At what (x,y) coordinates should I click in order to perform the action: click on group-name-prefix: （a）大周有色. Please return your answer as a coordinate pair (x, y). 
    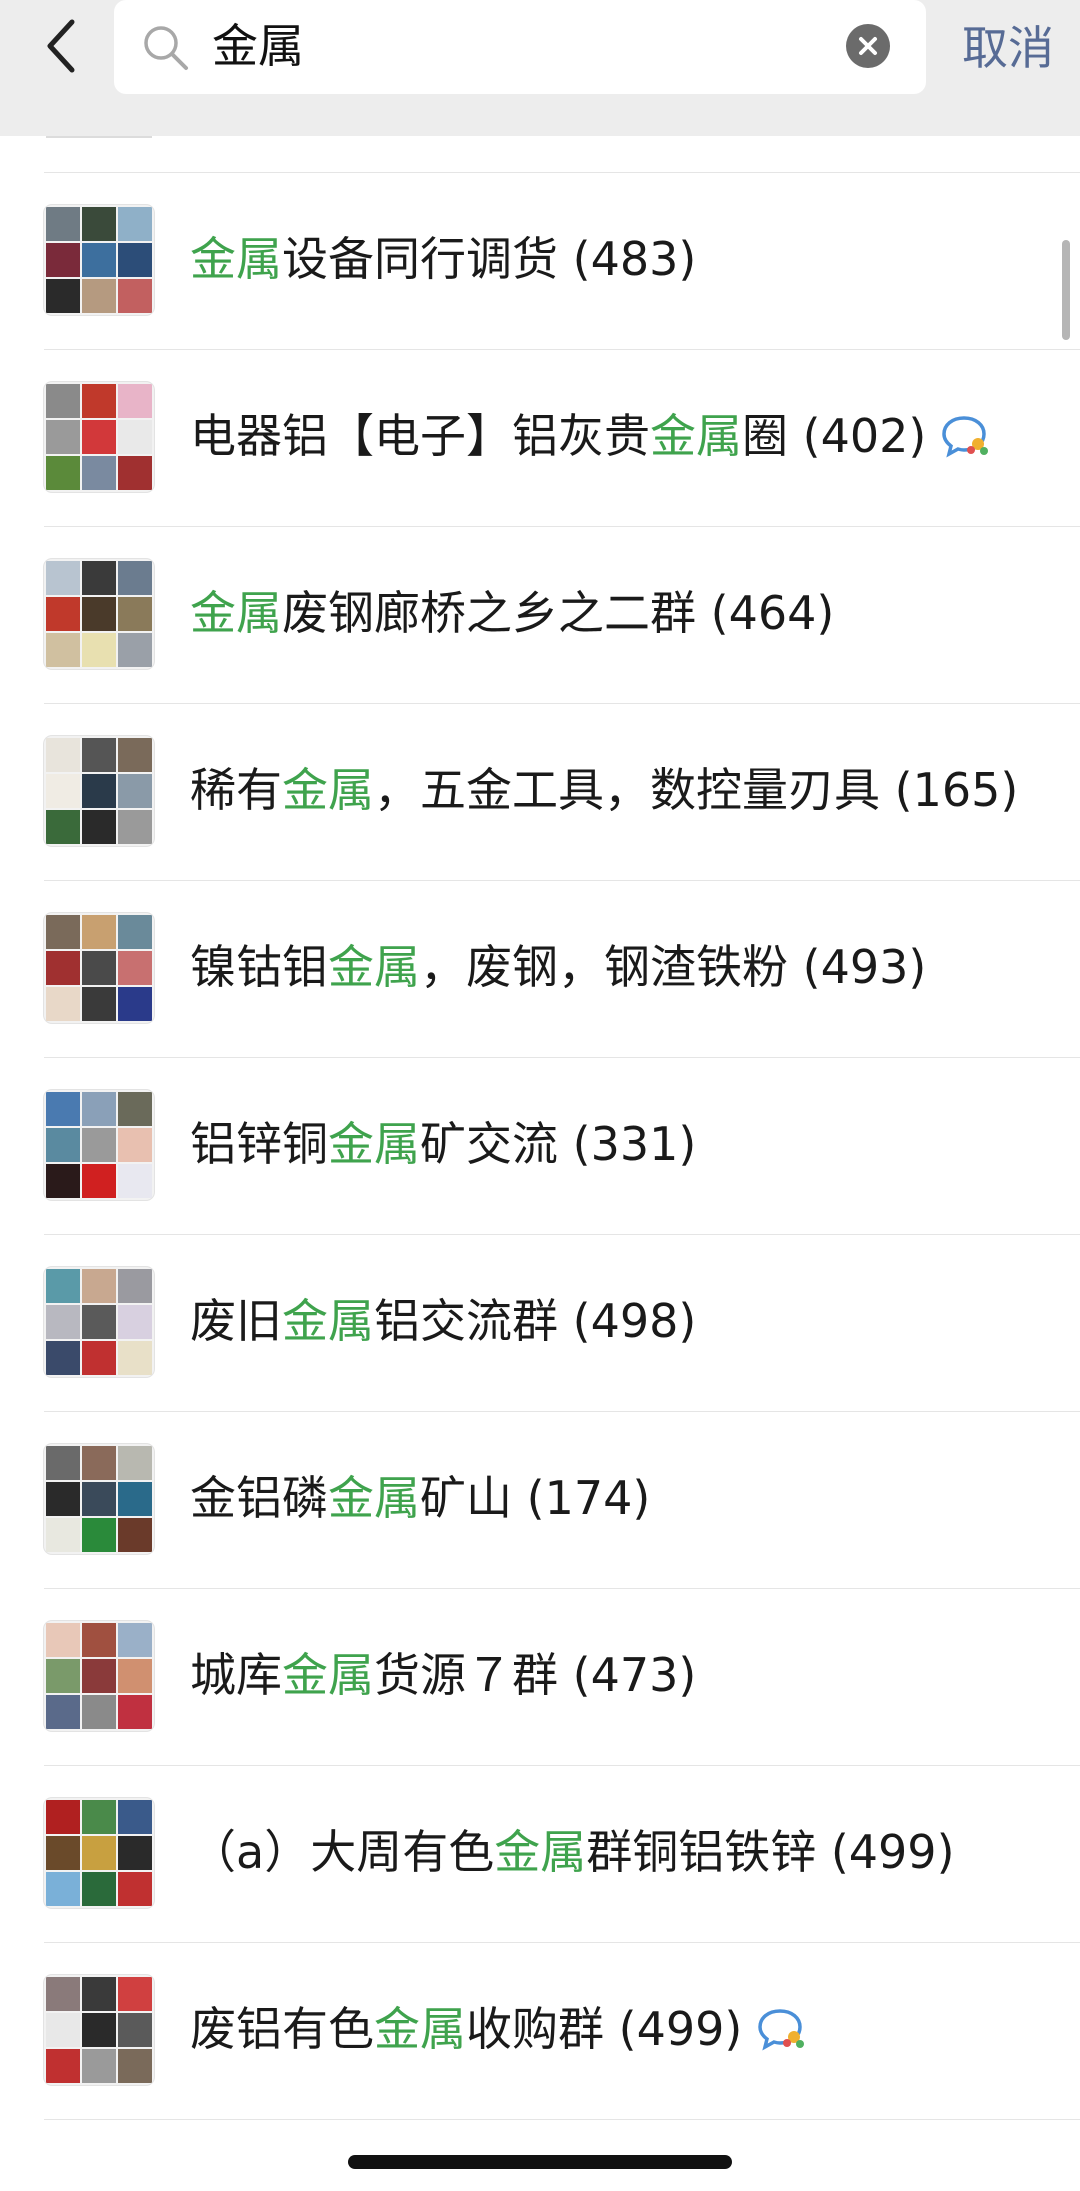
    Looking at the image, I should click on (342, 1852).